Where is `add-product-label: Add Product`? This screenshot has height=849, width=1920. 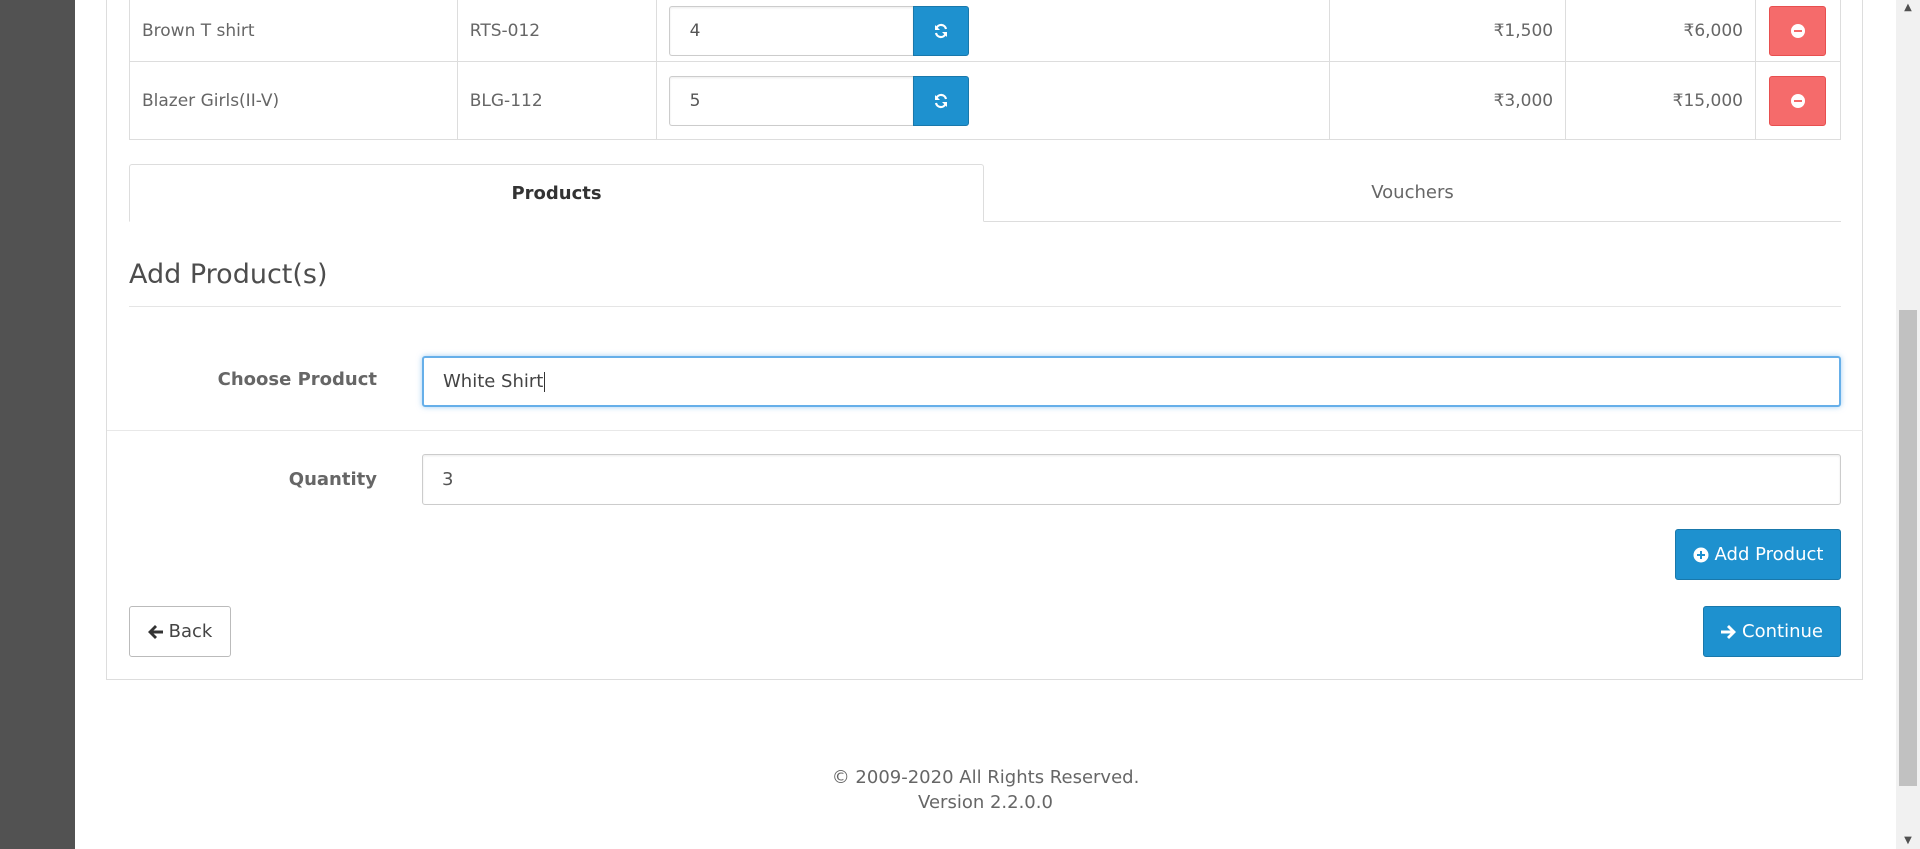 add-product-label: Add Product is located at coordinates (1769, 554).